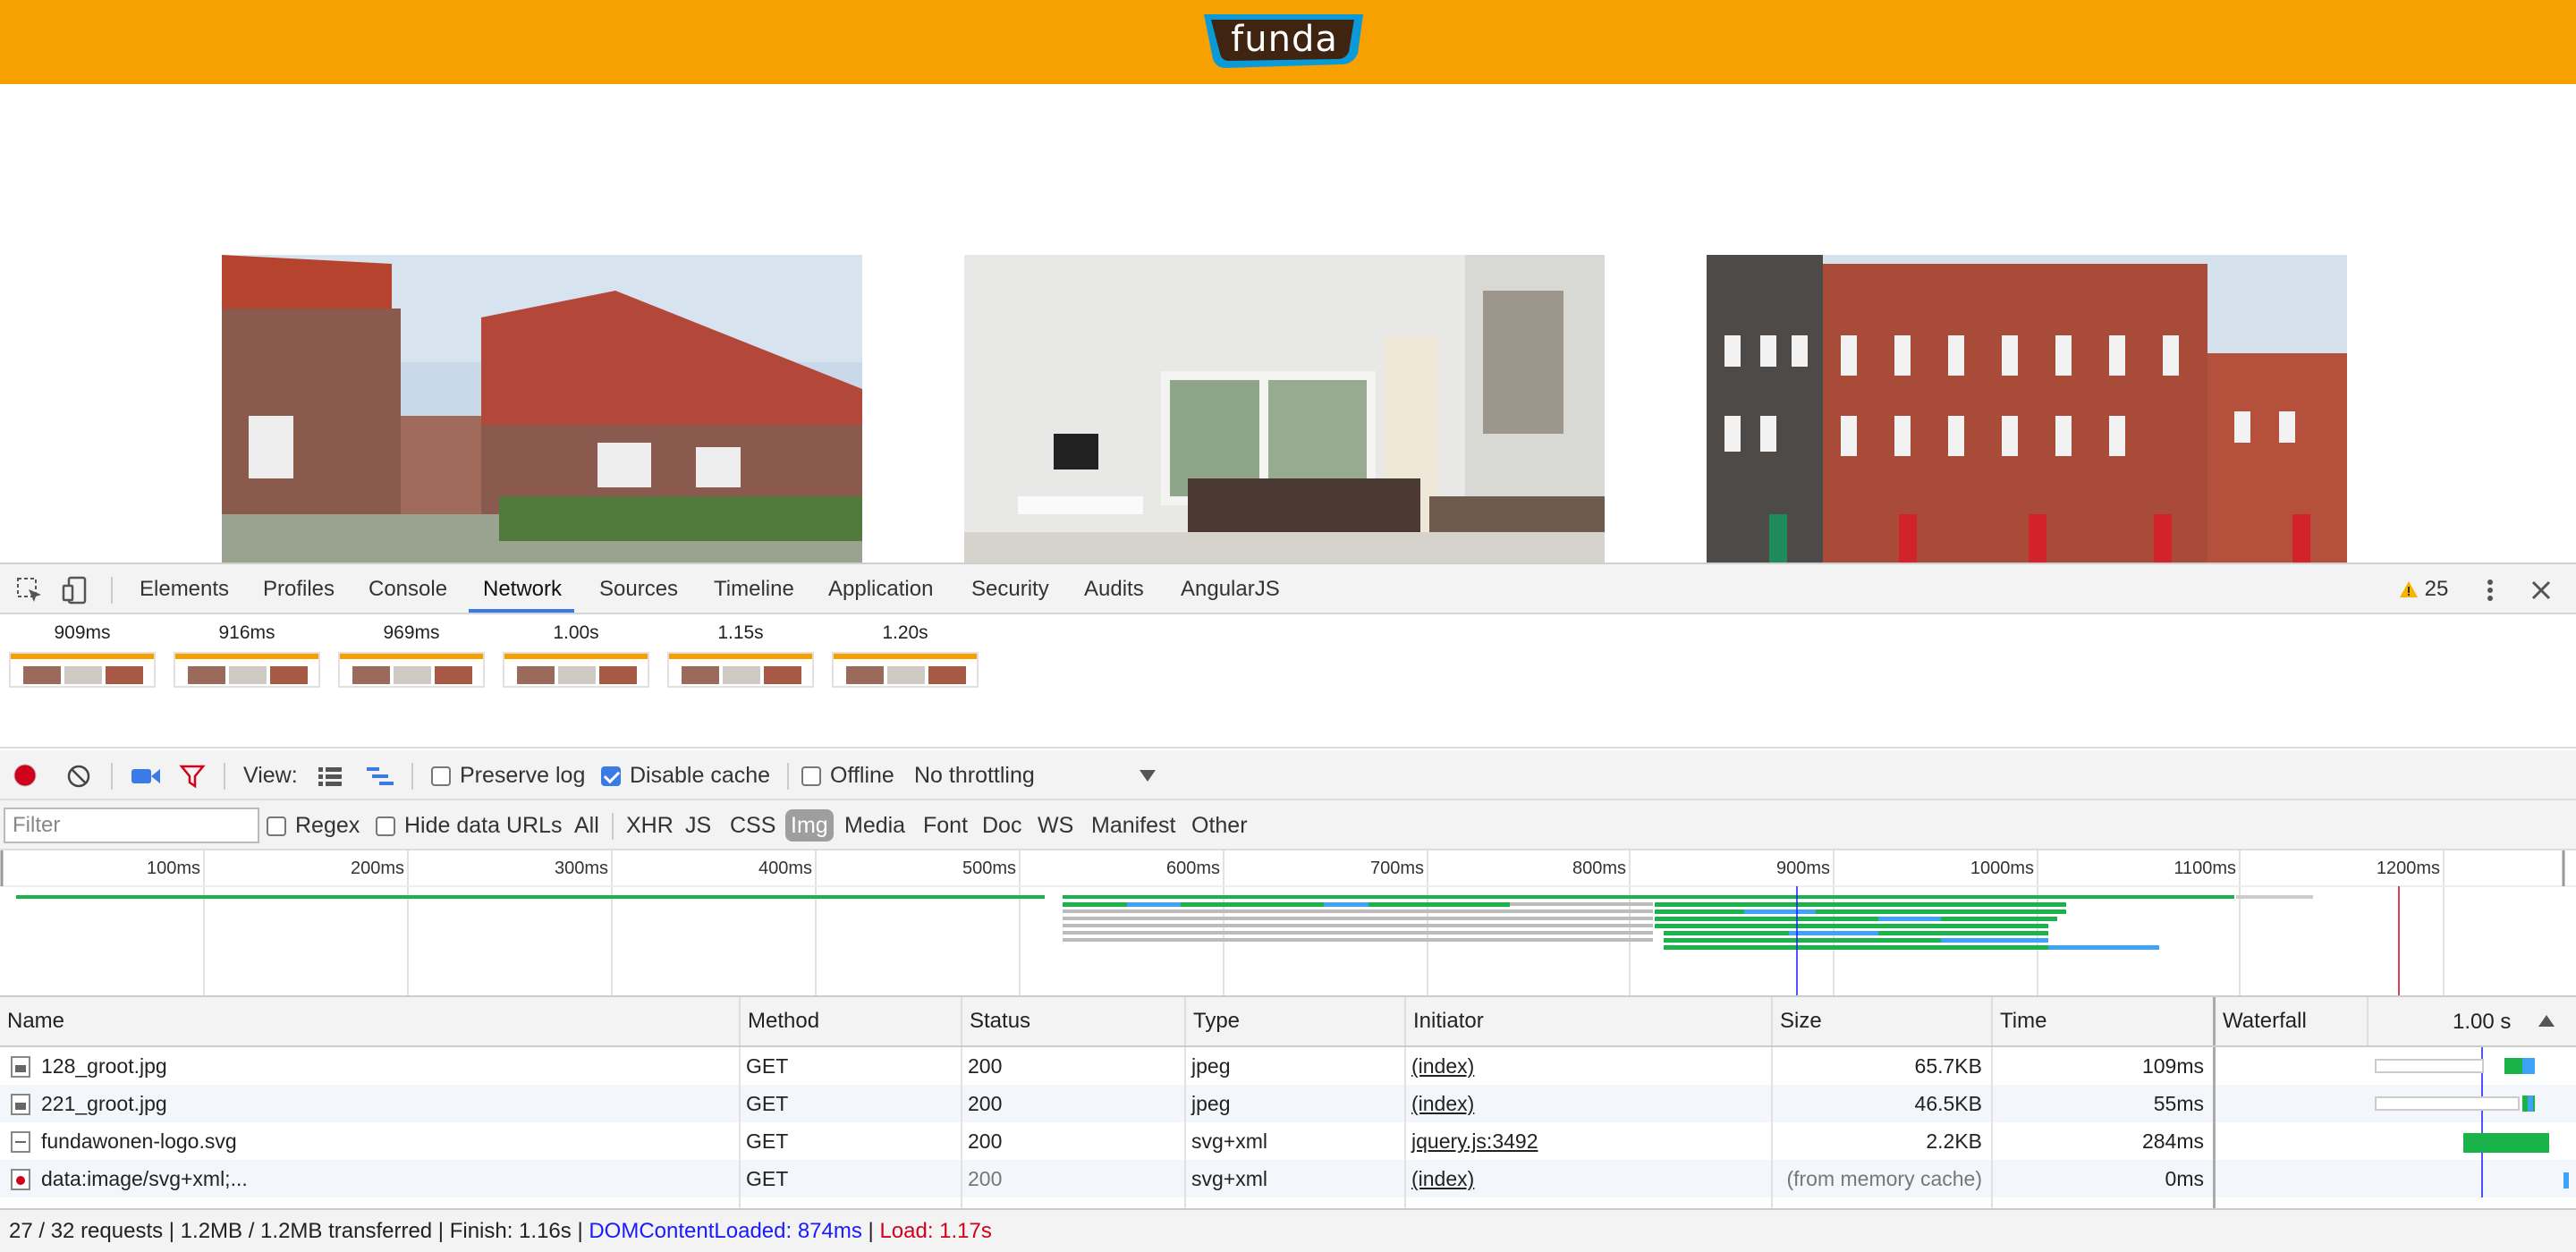 The width and height of the screenshot is (2576, 1252). Describe the element at coordinates (508, 775) in the screenshot. I see `preserve-log-checkbox: Preserve log` at that location.